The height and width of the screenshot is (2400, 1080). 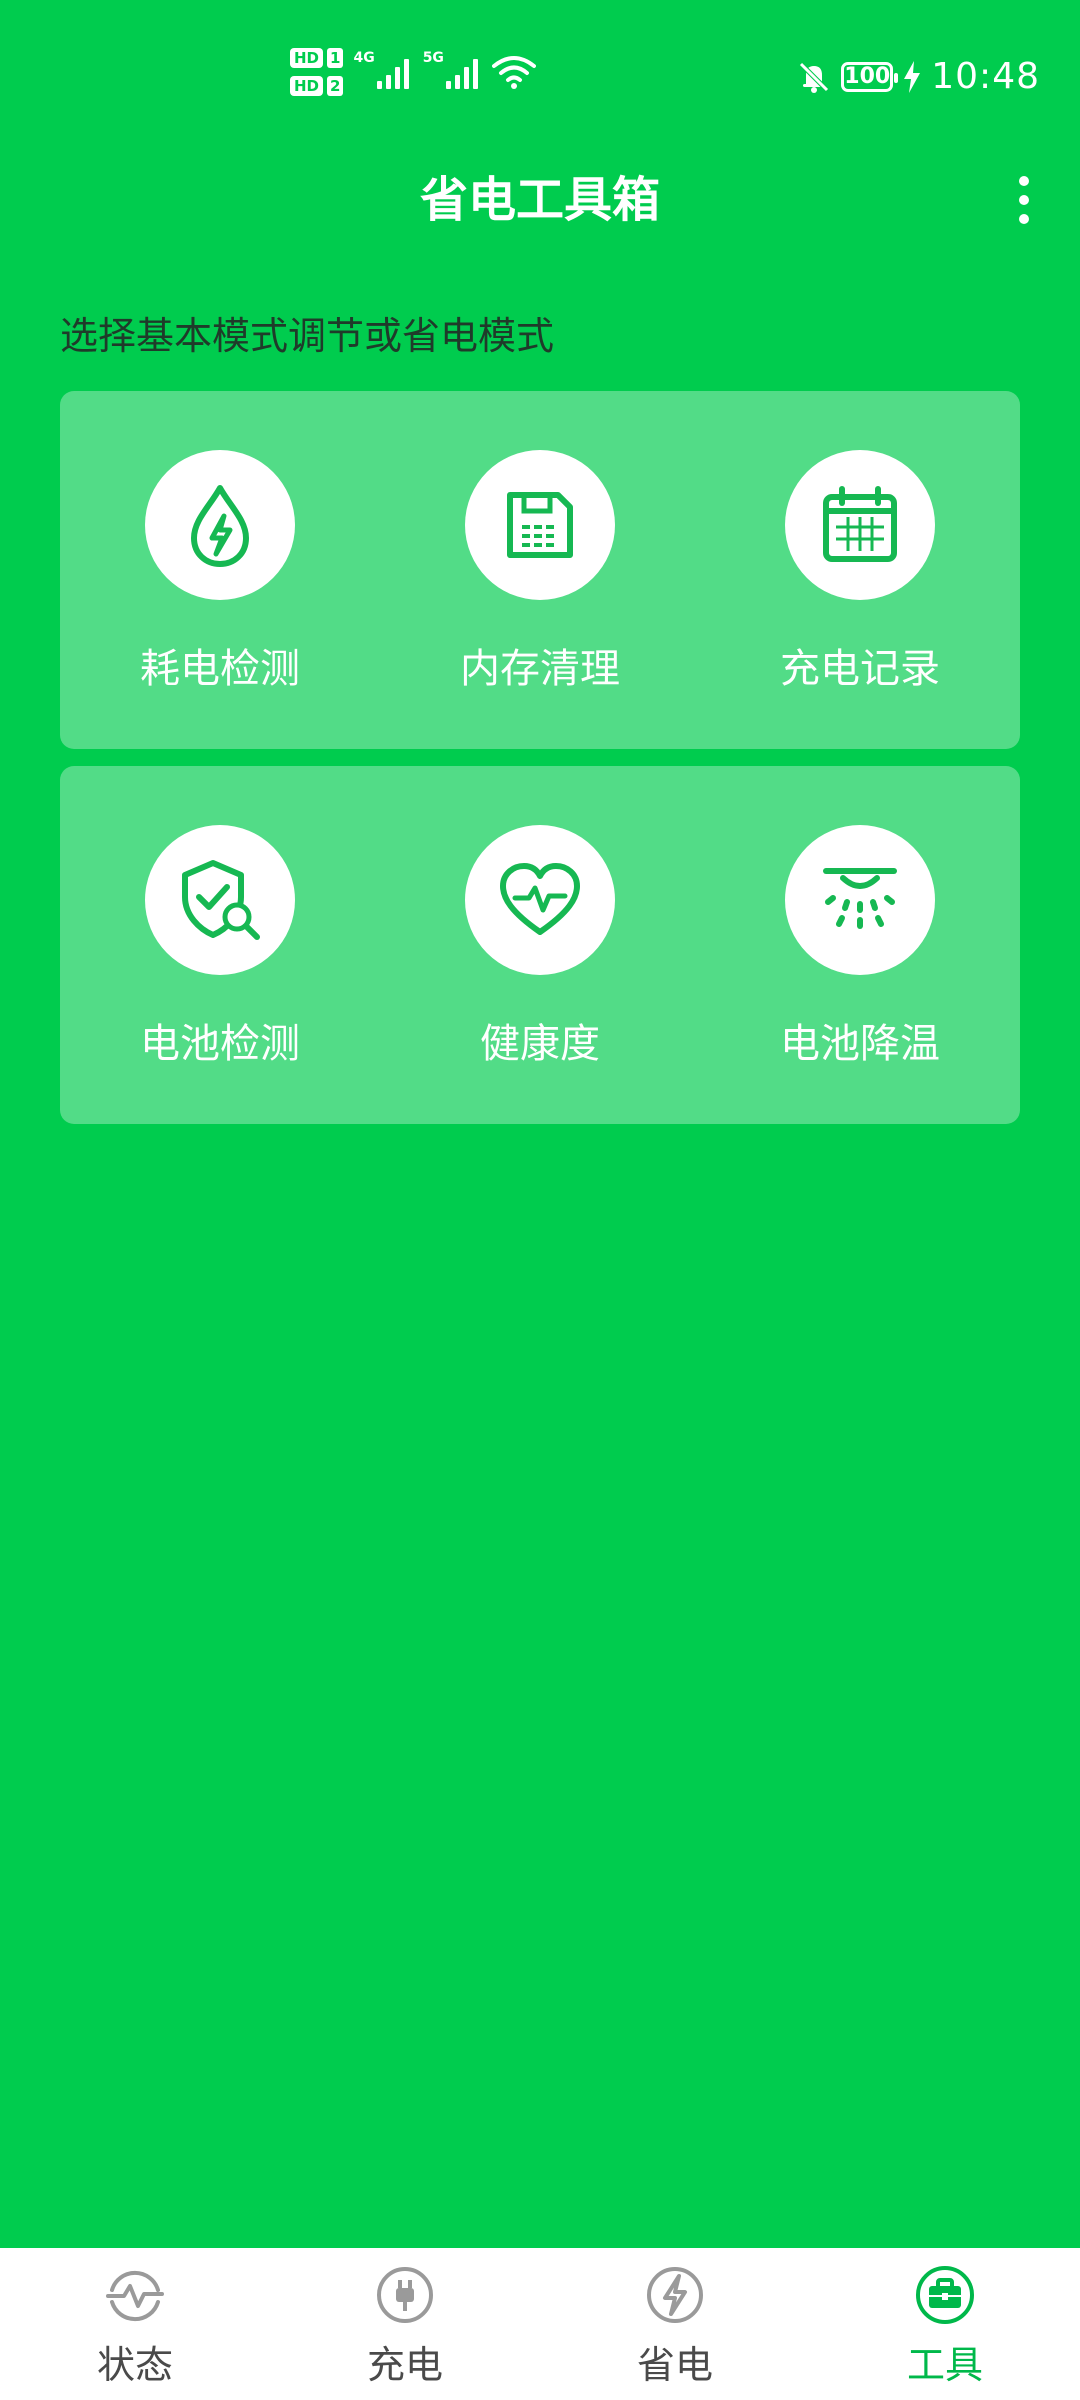 What do you see at coordinates (944, 2365) in the screenshot?
I see `nav-label: 工具` at bounding box center [944, 2365].